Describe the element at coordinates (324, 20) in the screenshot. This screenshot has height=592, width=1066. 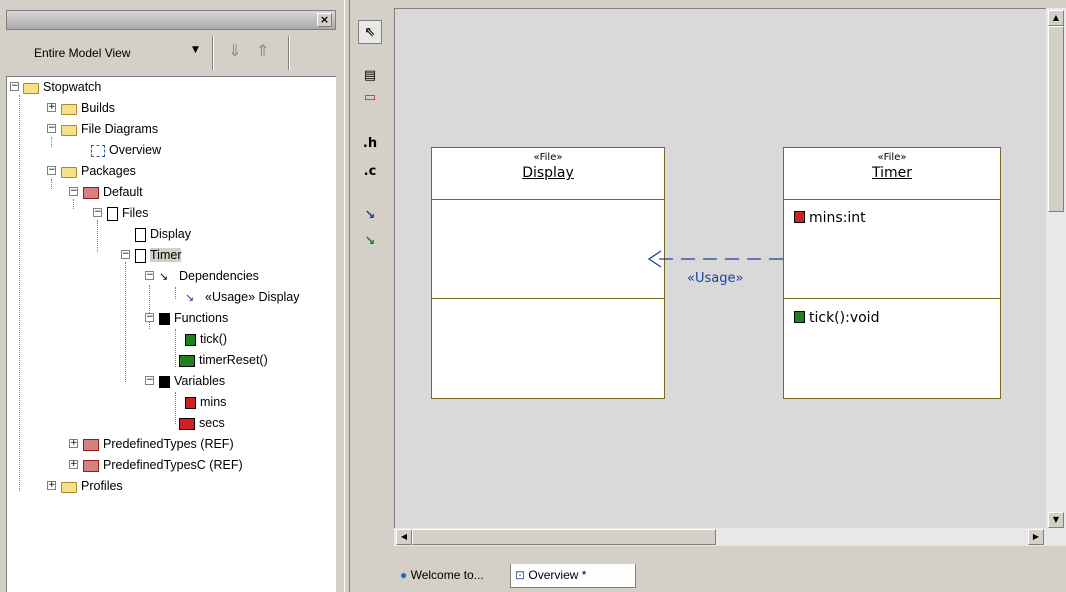
I see `close-panel-button: ×` at that location.